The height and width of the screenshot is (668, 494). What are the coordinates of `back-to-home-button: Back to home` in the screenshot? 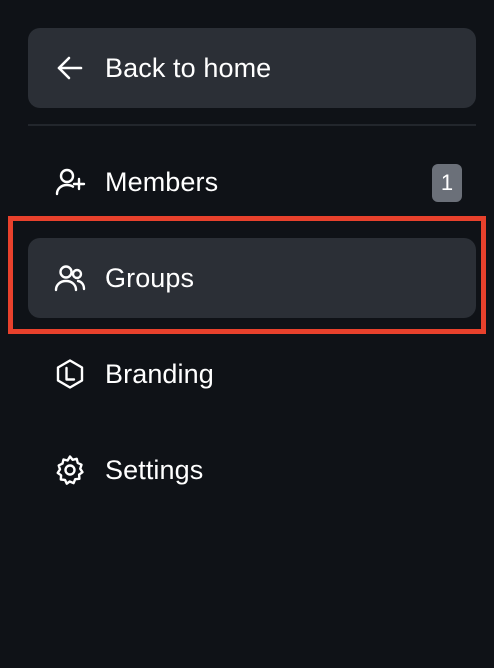 It's located at (252, 68).